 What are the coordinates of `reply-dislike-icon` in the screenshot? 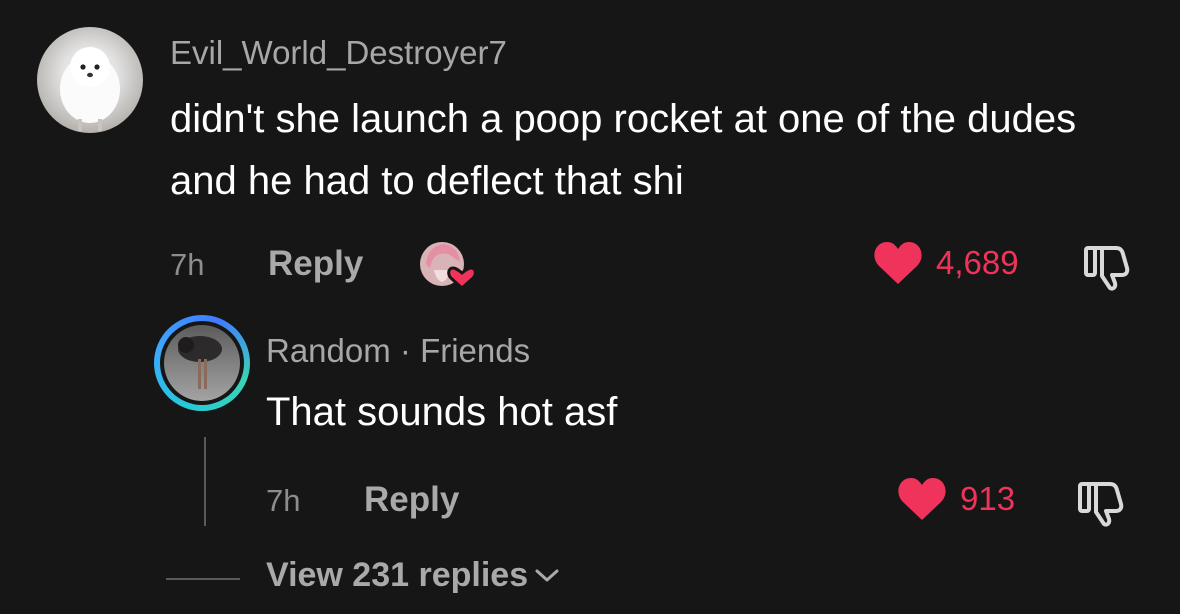 It's located at (1102, 504).